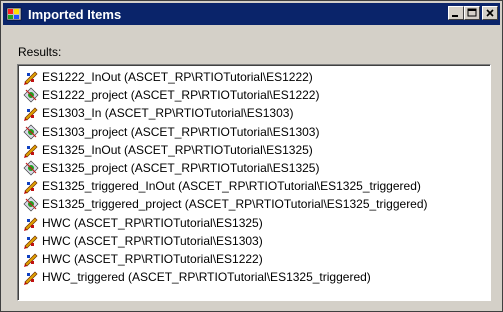  Describe the element at coordinates (14, 14) in the screenshot. I see `app-icon` at that location.